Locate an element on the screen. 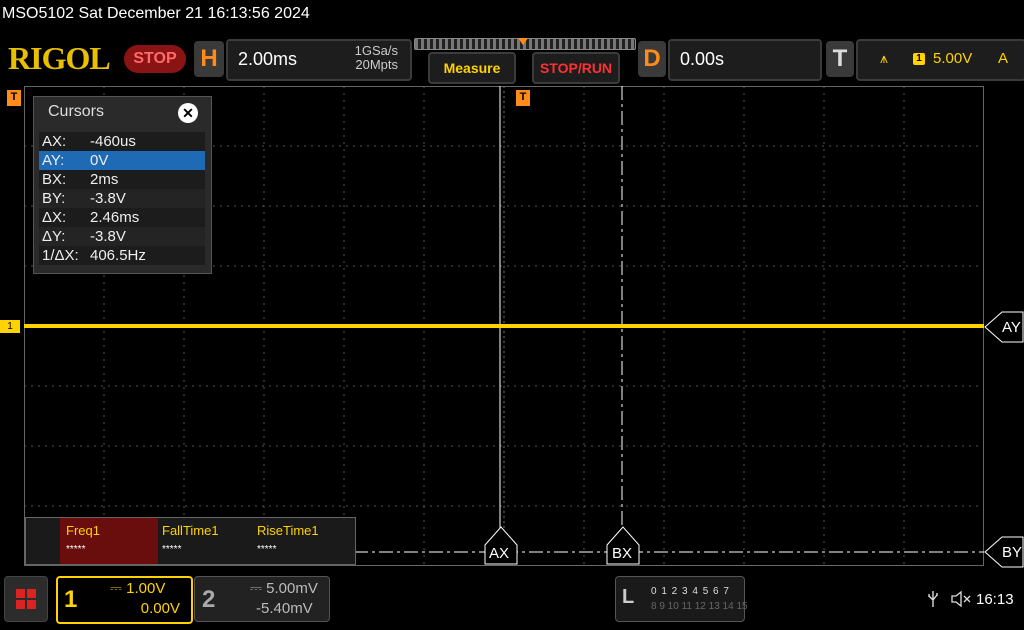  logic-channels-high: 8 9 10 11 12 13 14 15 is located at coordinates (699, 606).